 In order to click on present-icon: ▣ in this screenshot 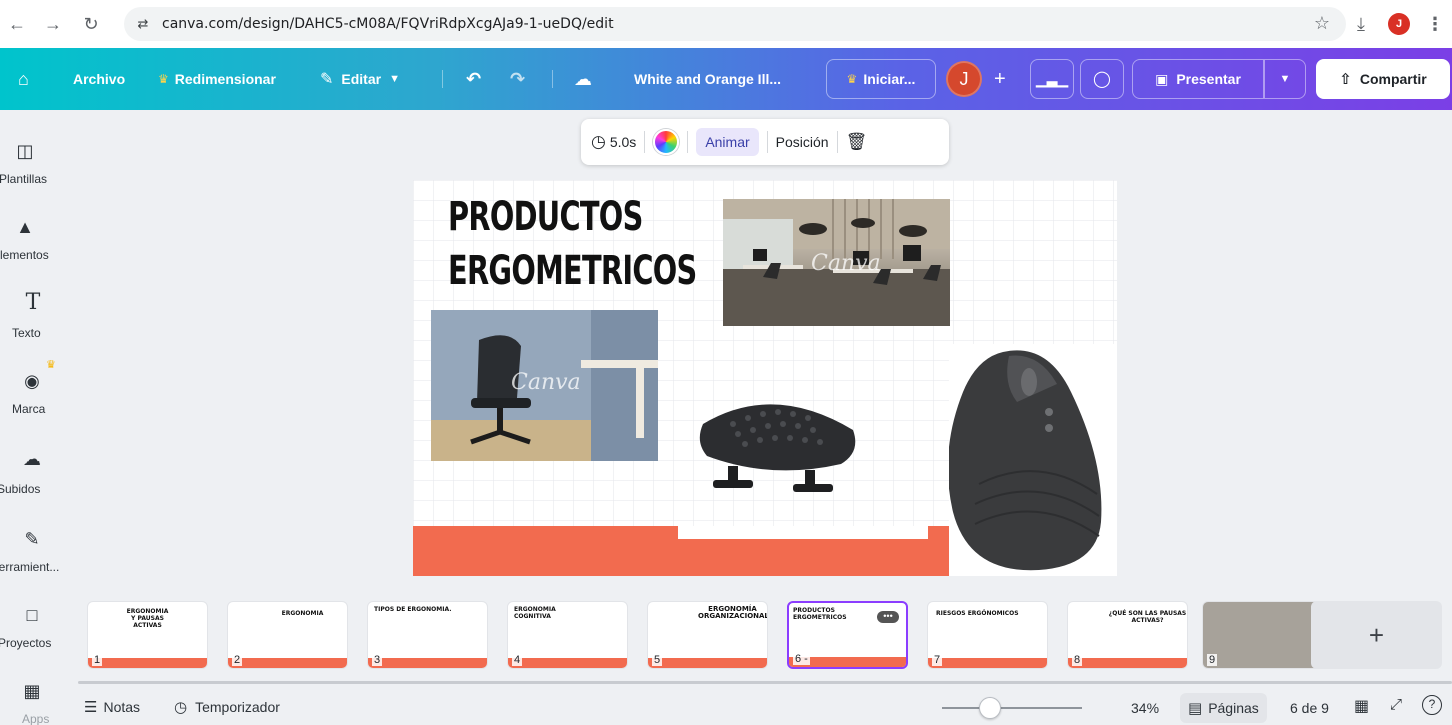, I will do `click(1162, 78)`.